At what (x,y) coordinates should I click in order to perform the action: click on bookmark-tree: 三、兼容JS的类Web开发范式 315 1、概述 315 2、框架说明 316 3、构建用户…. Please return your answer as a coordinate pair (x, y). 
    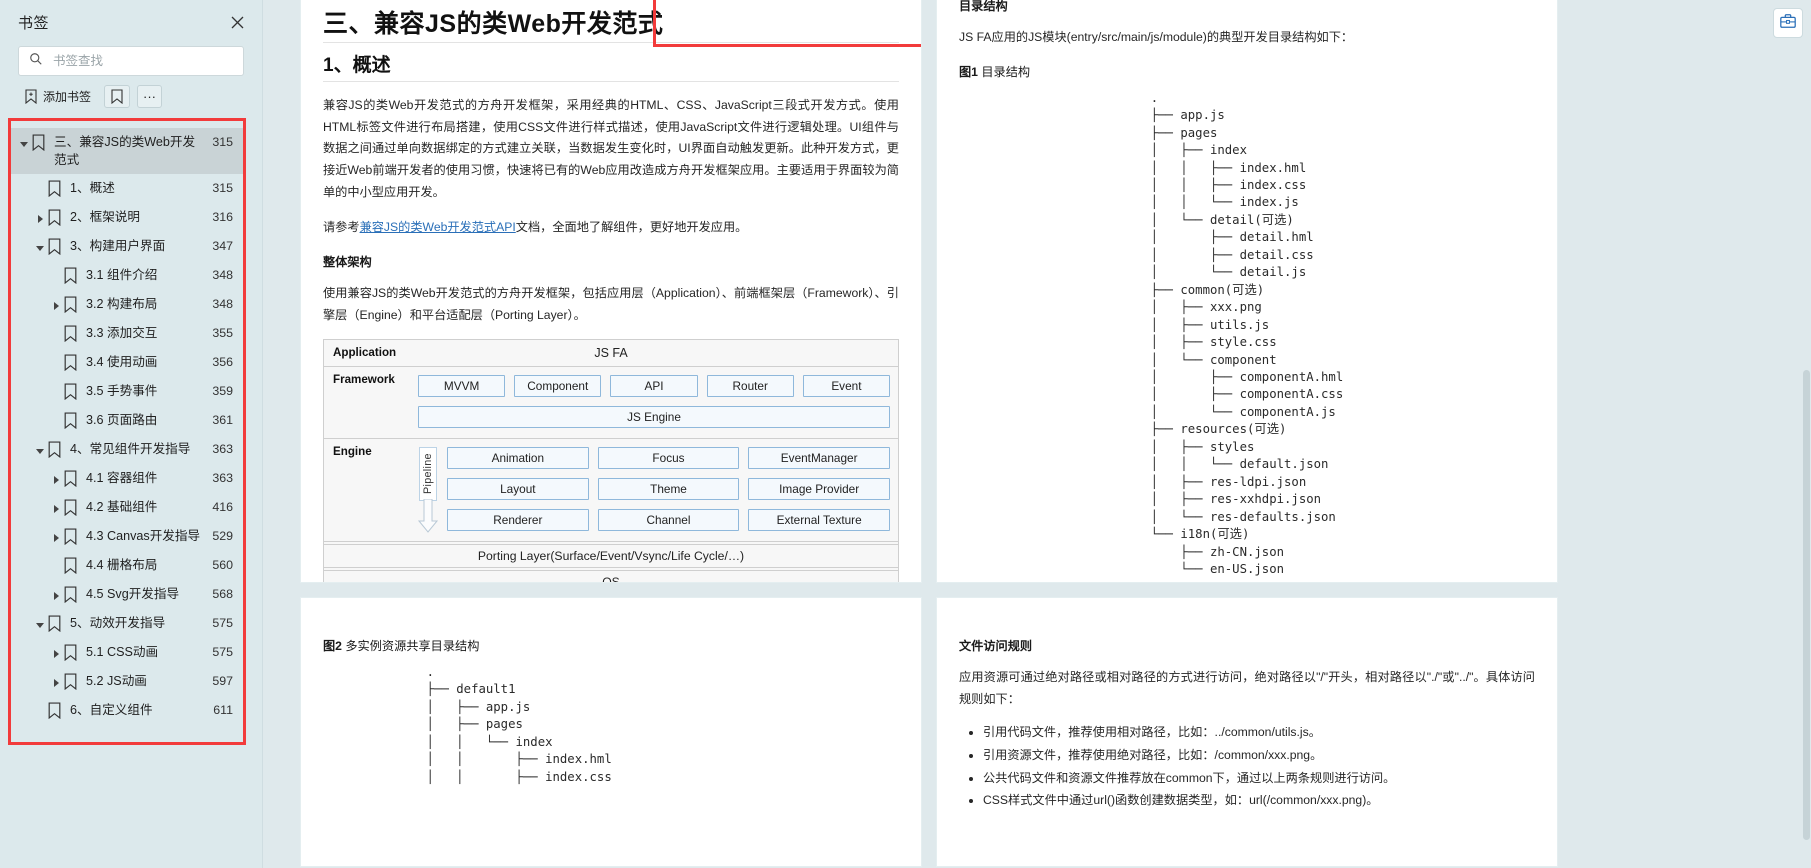
    Looking at the image, I should click on (127, 431).